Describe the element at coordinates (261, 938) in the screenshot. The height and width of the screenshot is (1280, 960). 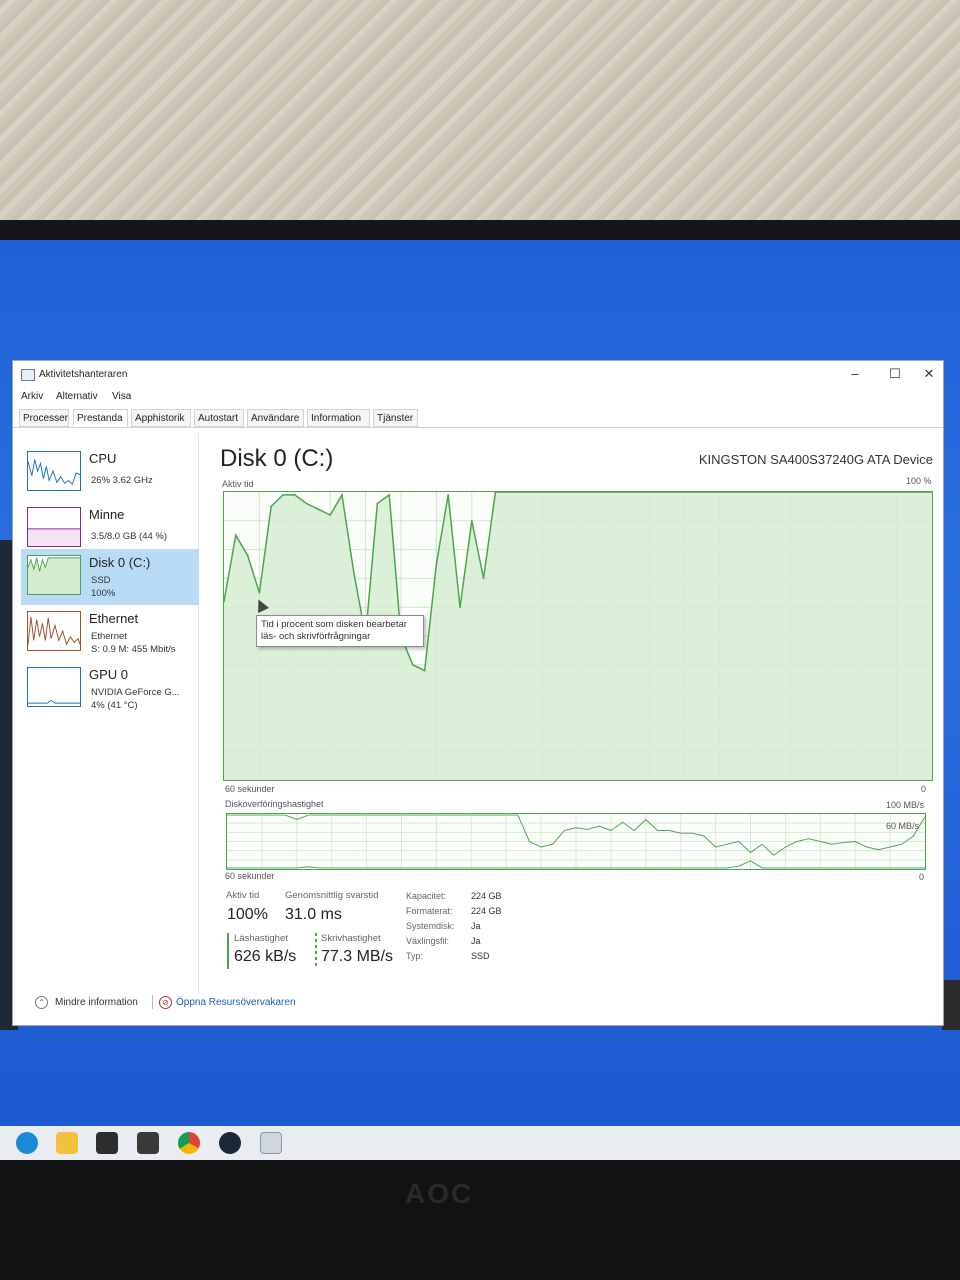
I see `read-speed-label: Läshastighet` at that location.